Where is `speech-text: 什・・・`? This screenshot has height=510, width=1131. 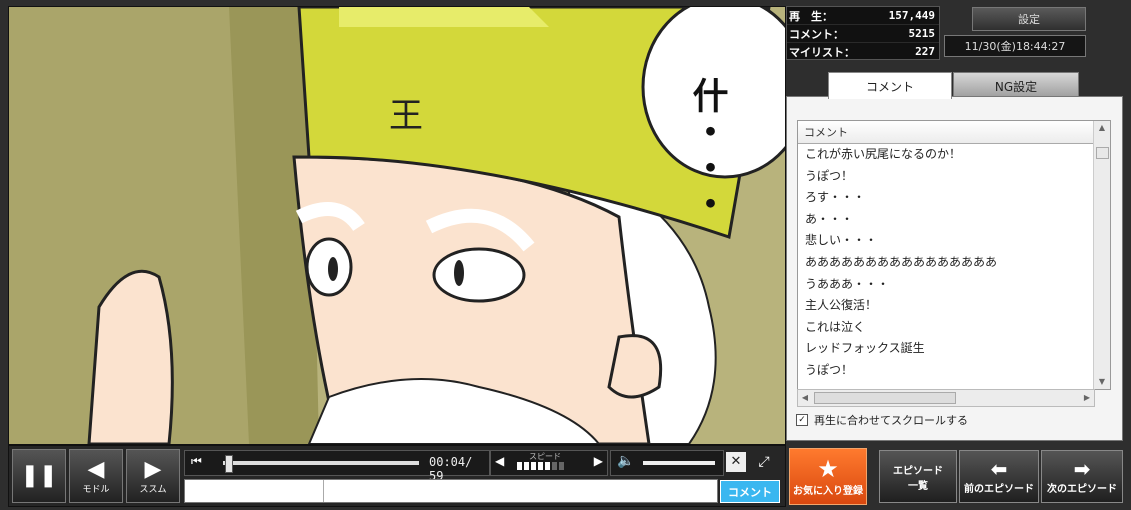
speech-text: 什・・・ is located at coordinates (708, 149).